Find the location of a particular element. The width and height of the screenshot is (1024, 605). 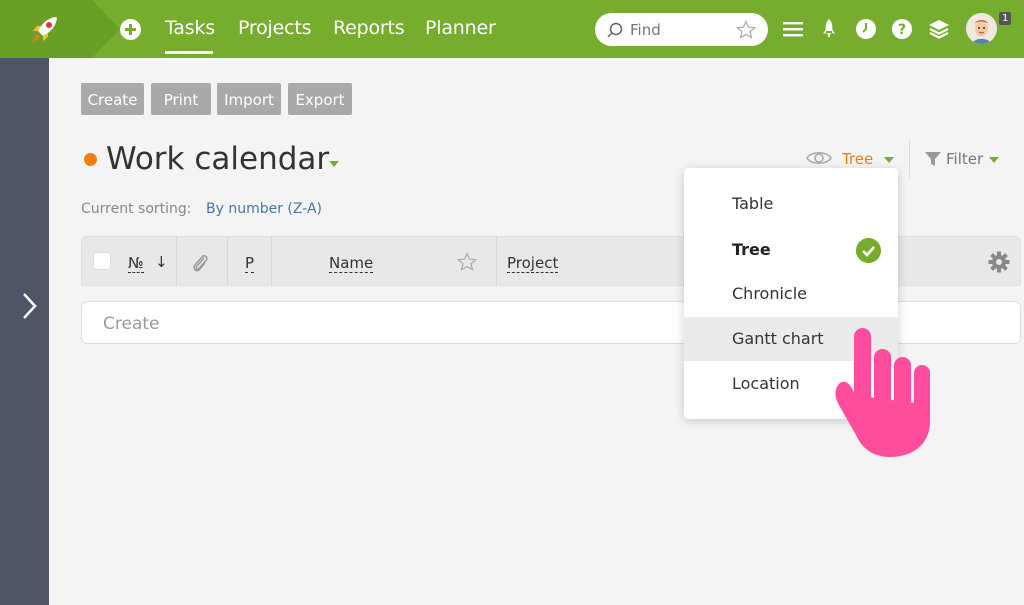

quick-create-placeholder: Create is located at coordinates (131, 324).